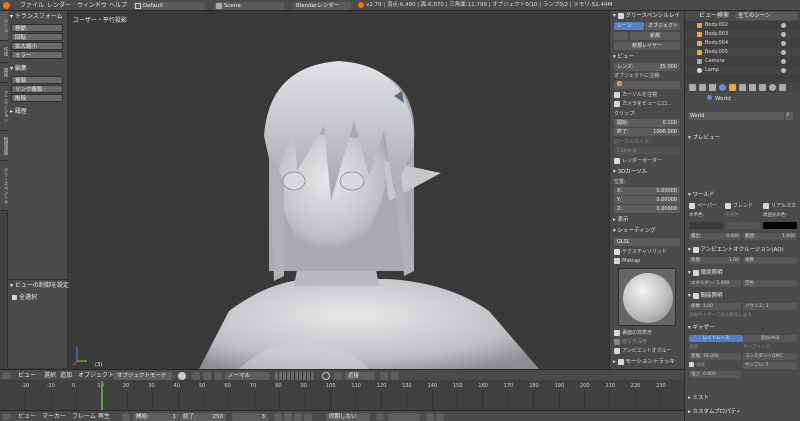  What do you see at coordinates (308, 417) in the screenshot?
I see `jump-end-icon` at bounding box center [308, 417].